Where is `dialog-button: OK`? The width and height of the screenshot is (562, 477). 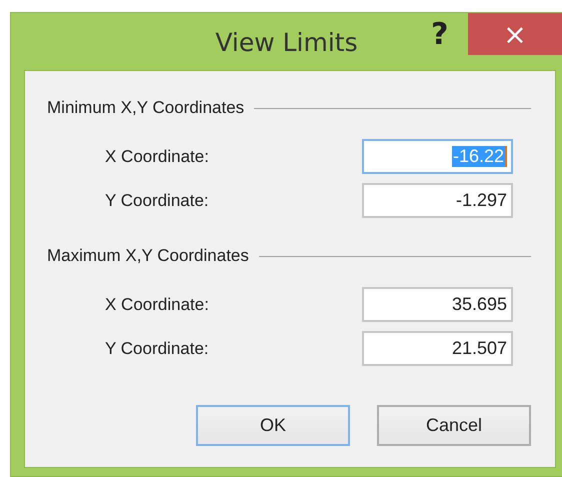 dialog-button: OK is located at coordinates (273, 425).